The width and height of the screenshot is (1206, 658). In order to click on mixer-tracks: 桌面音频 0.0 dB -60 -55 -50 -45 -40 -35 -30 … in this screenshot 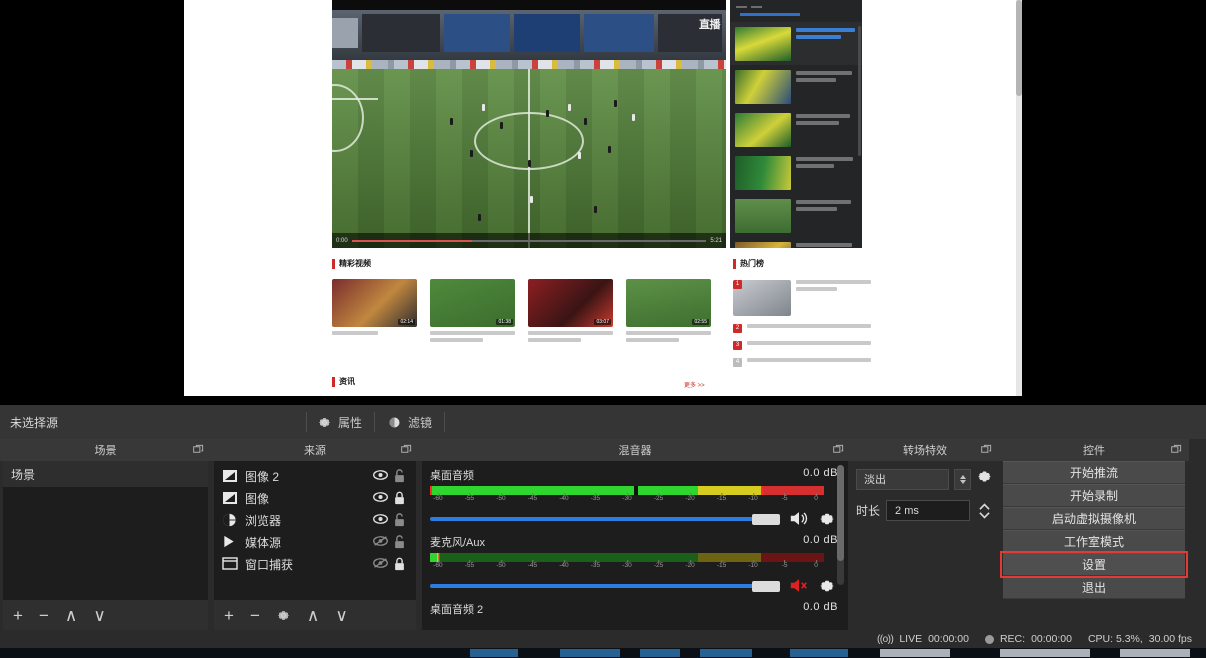, I will do `click(635, 547)`.